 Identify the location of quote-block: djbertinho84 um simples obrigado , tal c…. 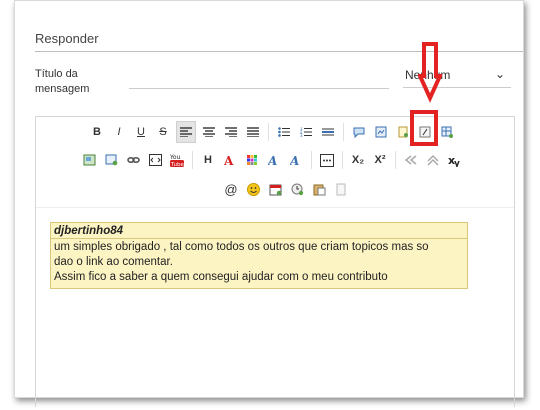
(259, 255).